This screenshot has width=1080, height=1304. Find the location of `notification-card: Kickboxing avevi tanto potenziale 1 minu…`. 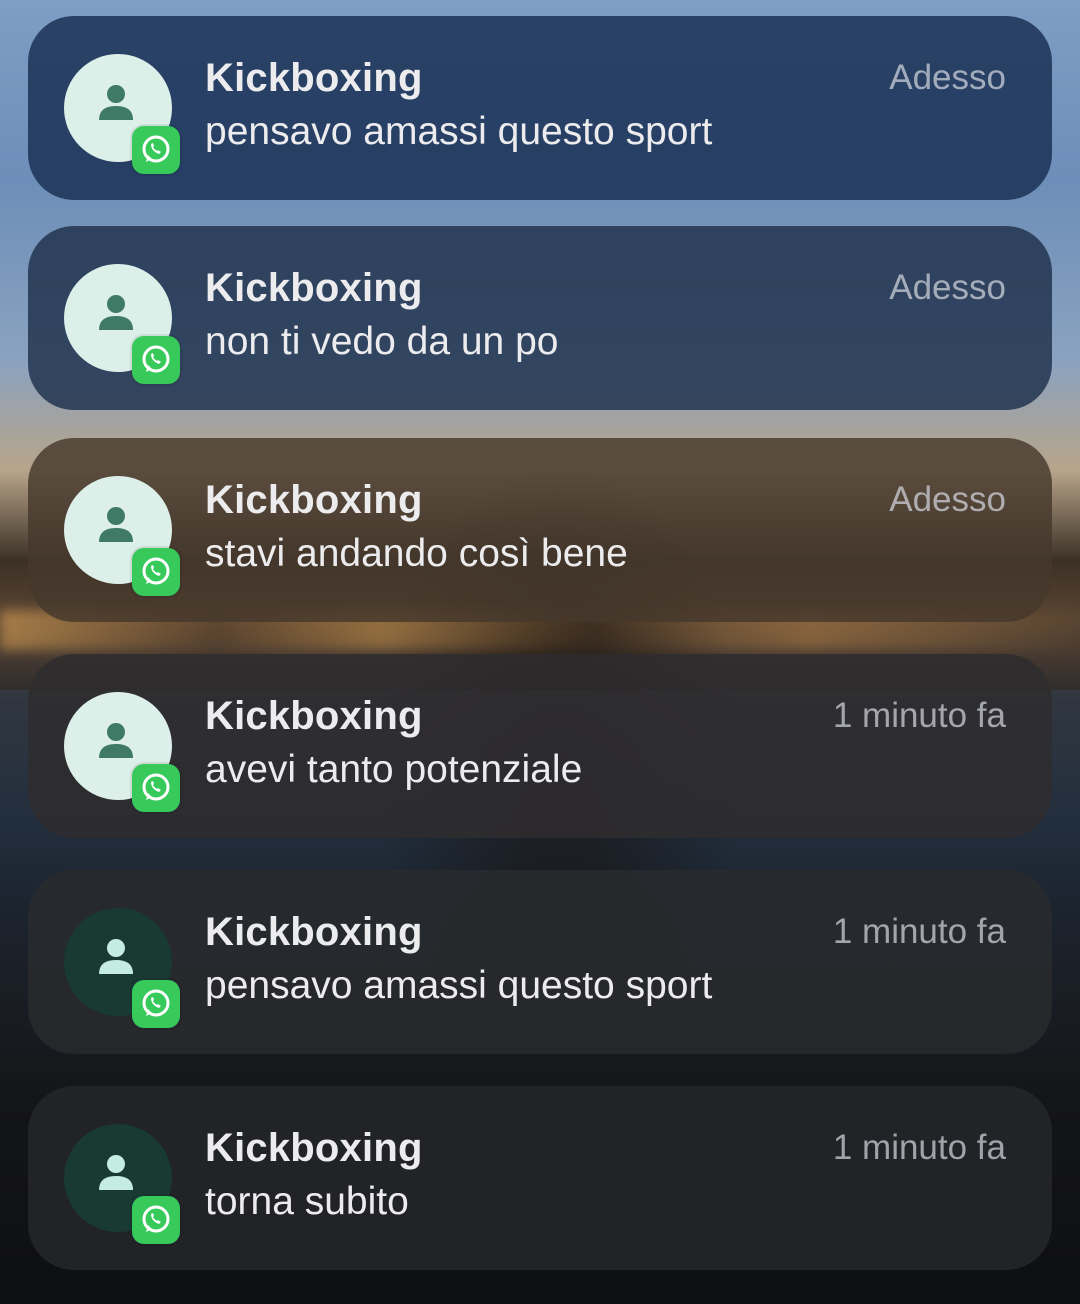

notification-card: Kickboxing avevi tanto potenziale 1 minu… is located at coordinates (540, 746).